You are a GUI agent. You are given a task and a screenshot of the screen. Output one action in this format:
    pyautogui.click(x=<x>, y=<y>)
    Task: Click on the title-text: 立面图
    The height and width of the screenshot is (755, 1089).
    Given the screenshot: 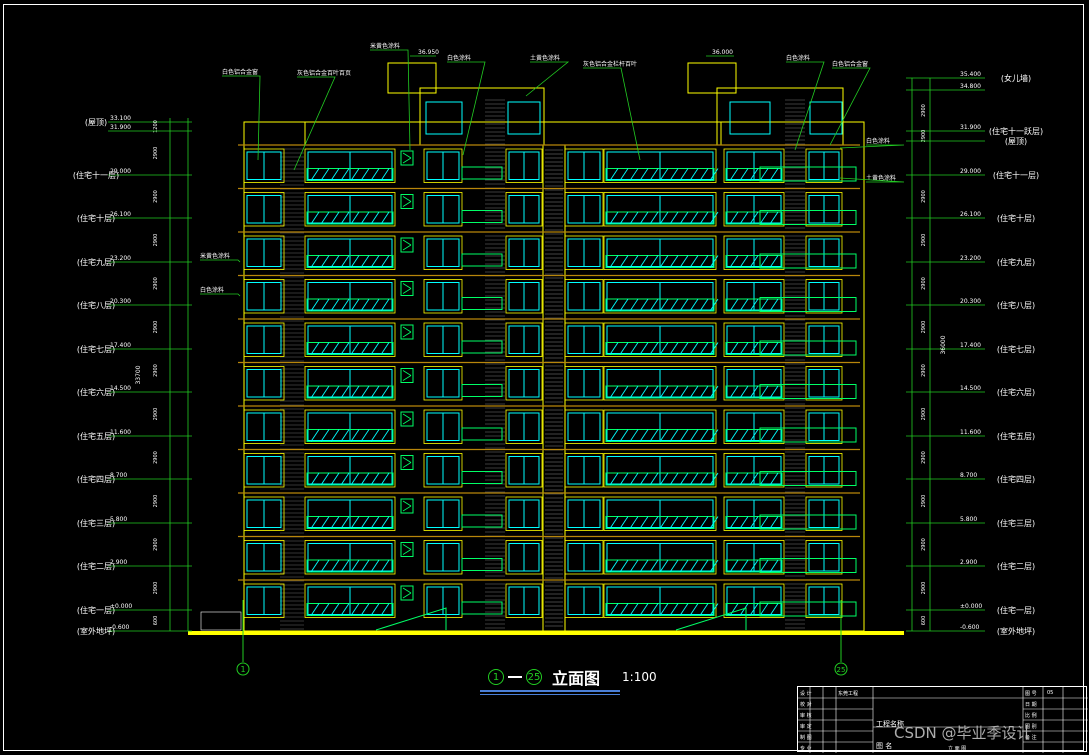 What is the action you would take?
    pyautogui.click(x=576, y=678)
    